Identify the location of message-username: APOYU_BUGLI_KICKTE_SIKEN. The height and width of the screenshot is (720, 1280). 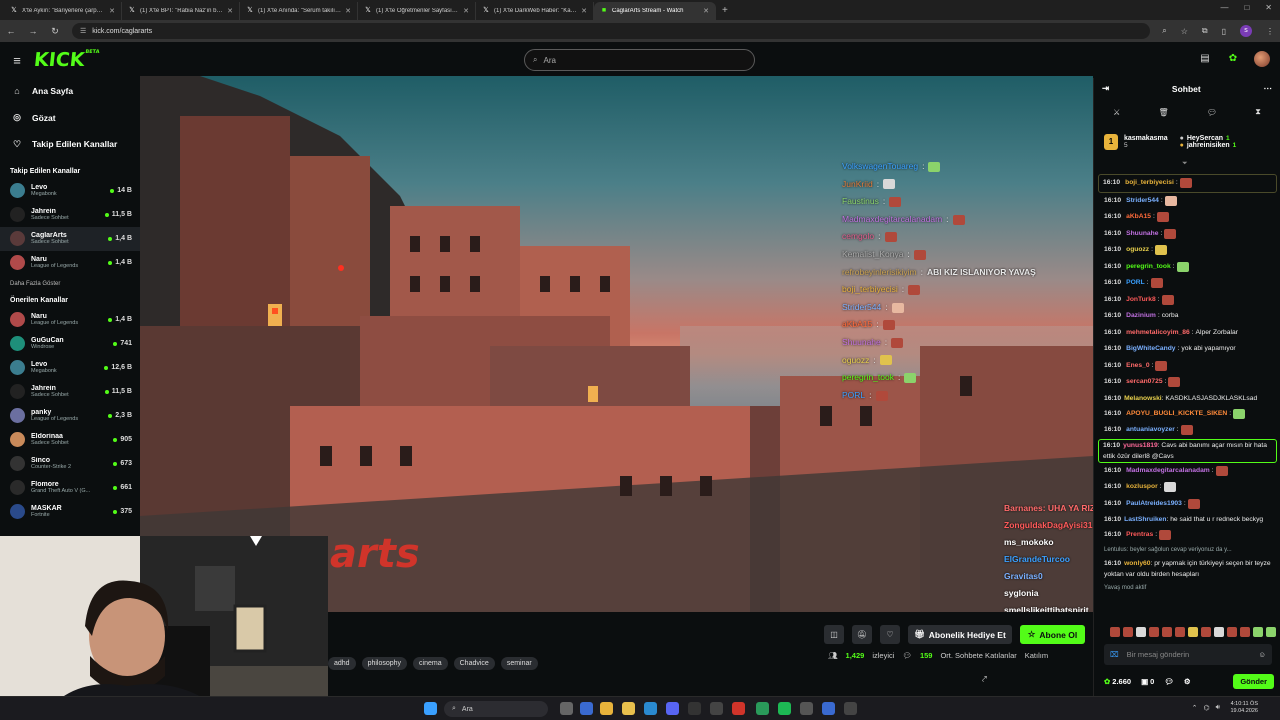
(1176, 414).